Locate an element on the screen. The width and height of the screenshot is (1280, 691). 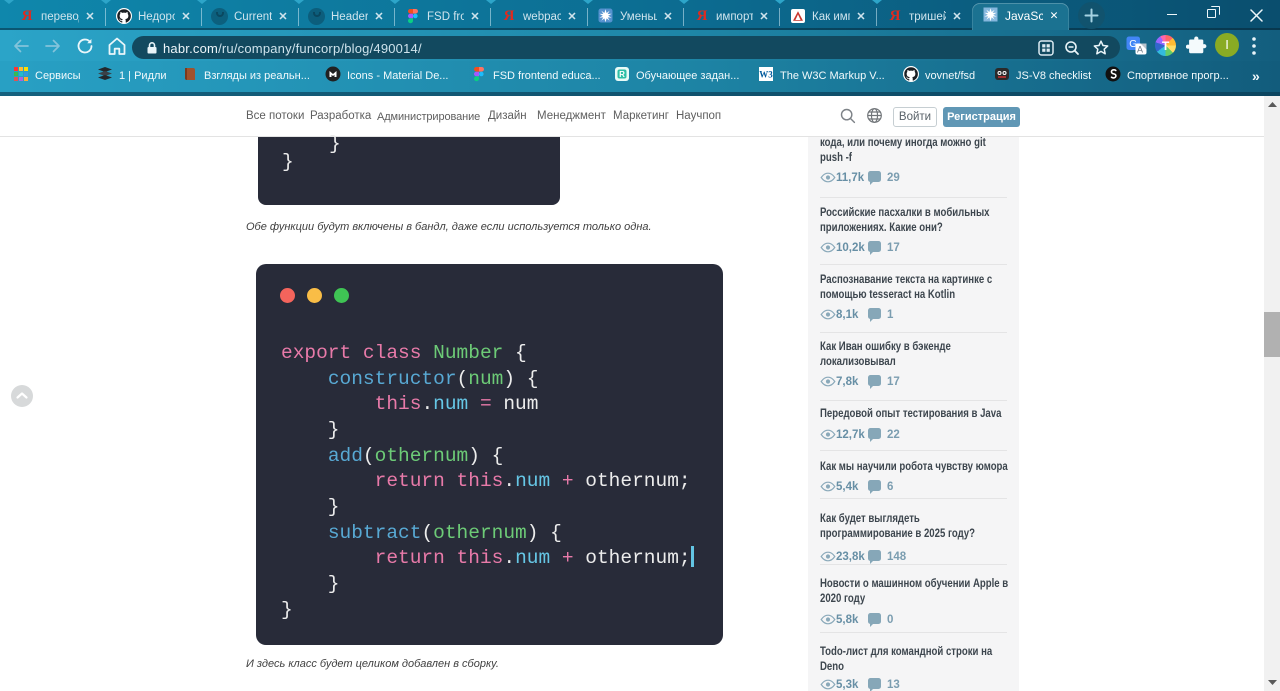
svg-text: R is located at coordinates (622, 74).